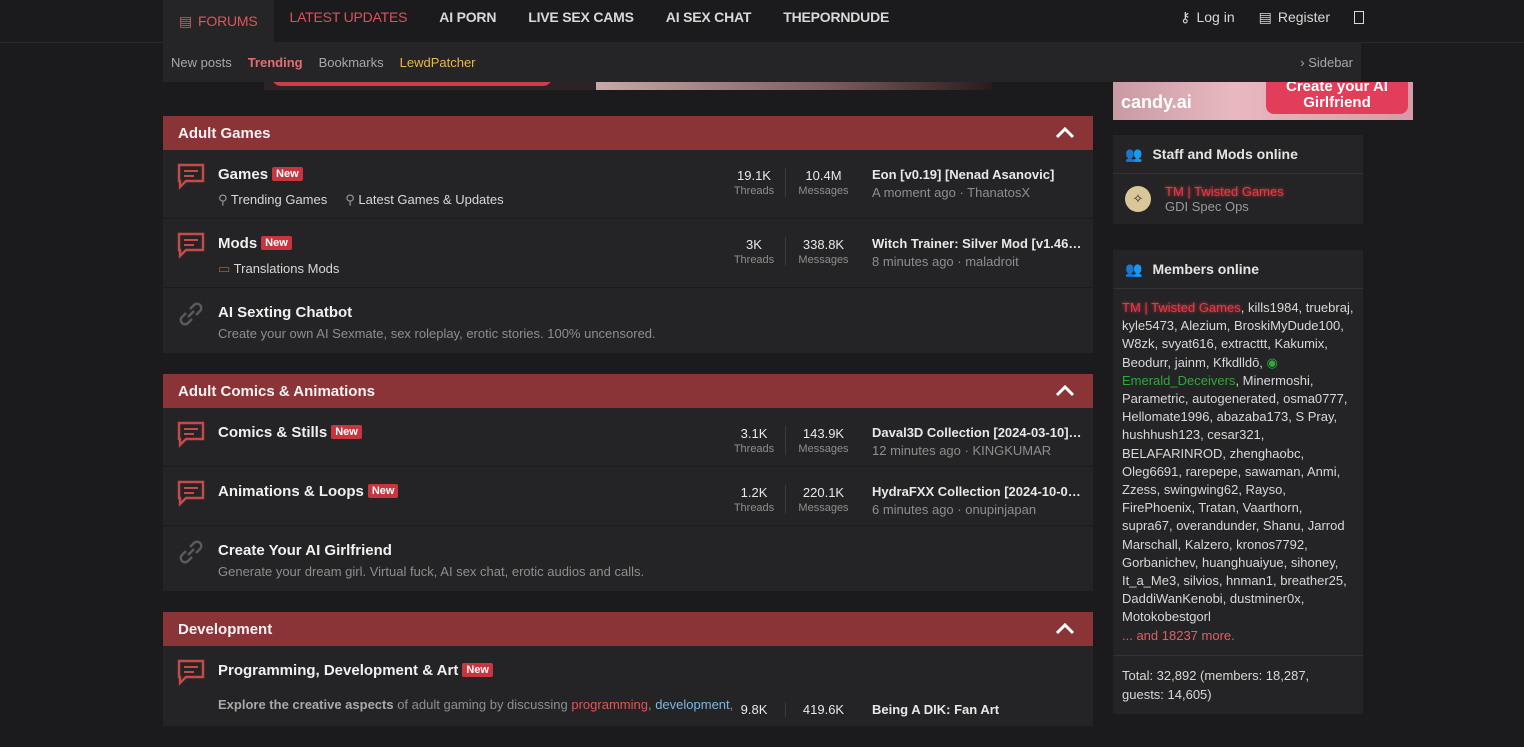  Describe the element at coordinates (754, 175) in the screenshot. I see `threads-count: 19.1K` at that location.